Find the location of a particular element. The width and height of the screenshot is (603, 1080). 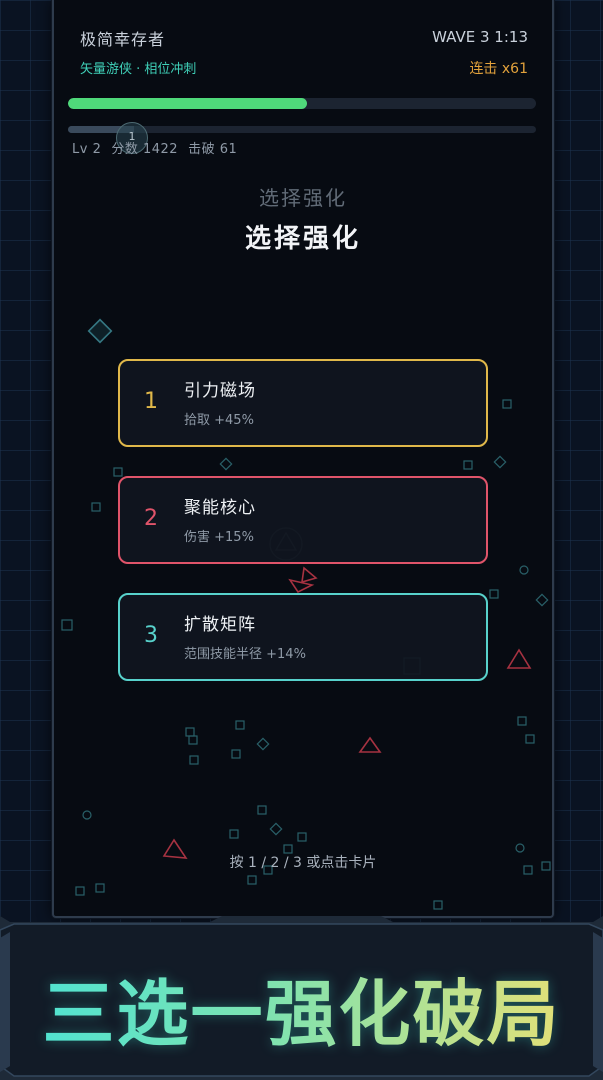

combo-counter: 连击 x61 is located at coordinates (498, 69).